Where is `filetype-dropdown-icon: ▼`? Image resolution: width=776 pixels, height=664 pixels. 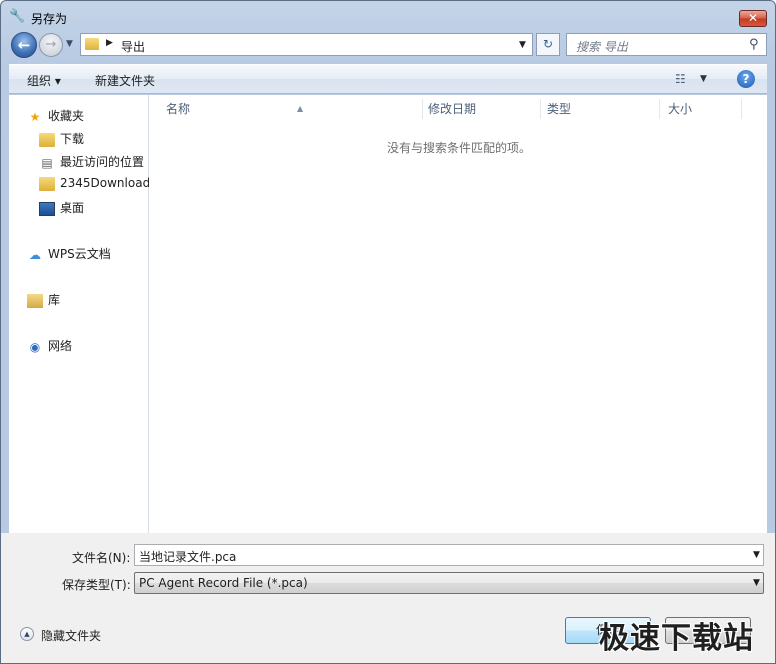 filetype-dropdown-icon: ▼ is located at coordinates (756, 583).